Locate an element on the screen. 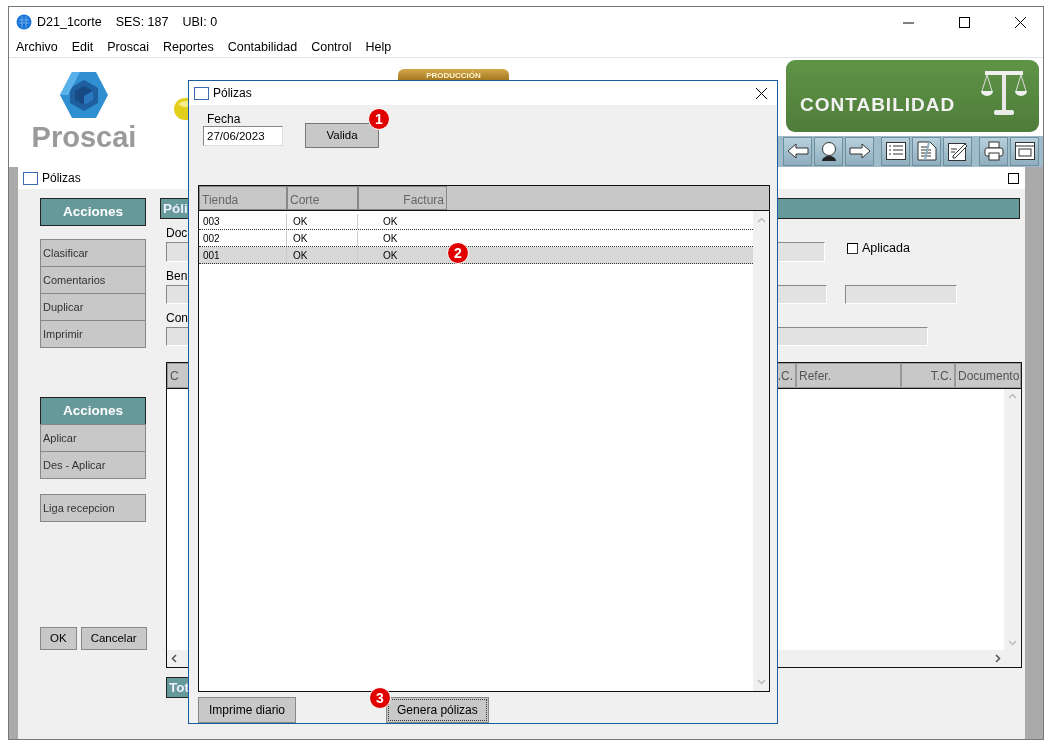 This screenshot has width=1060, height=746. action-button: Imprimir is located at coordinates (93, 334).